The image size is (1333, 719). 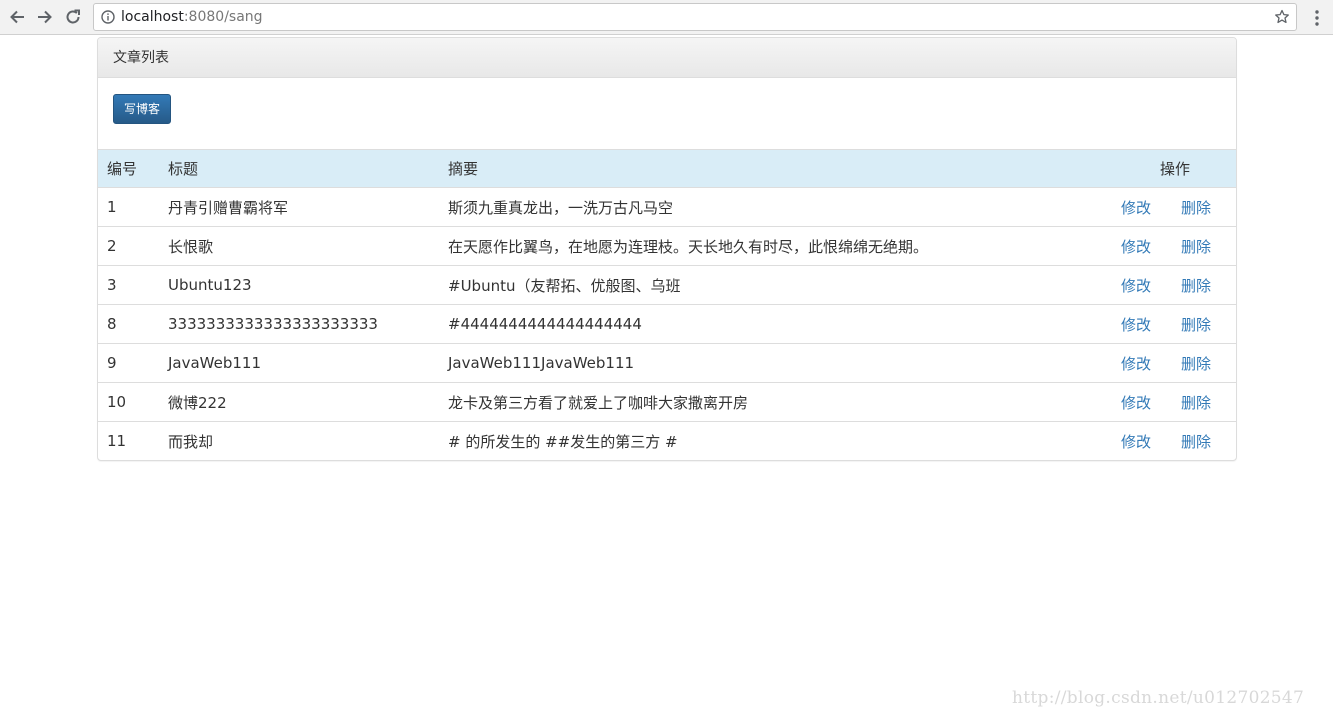 I want to click on table-row: 10 微博222 龙卡及第三方看了就爱上了咖啡大家撒离开房 修改 删除, so click(x=667, y=402).